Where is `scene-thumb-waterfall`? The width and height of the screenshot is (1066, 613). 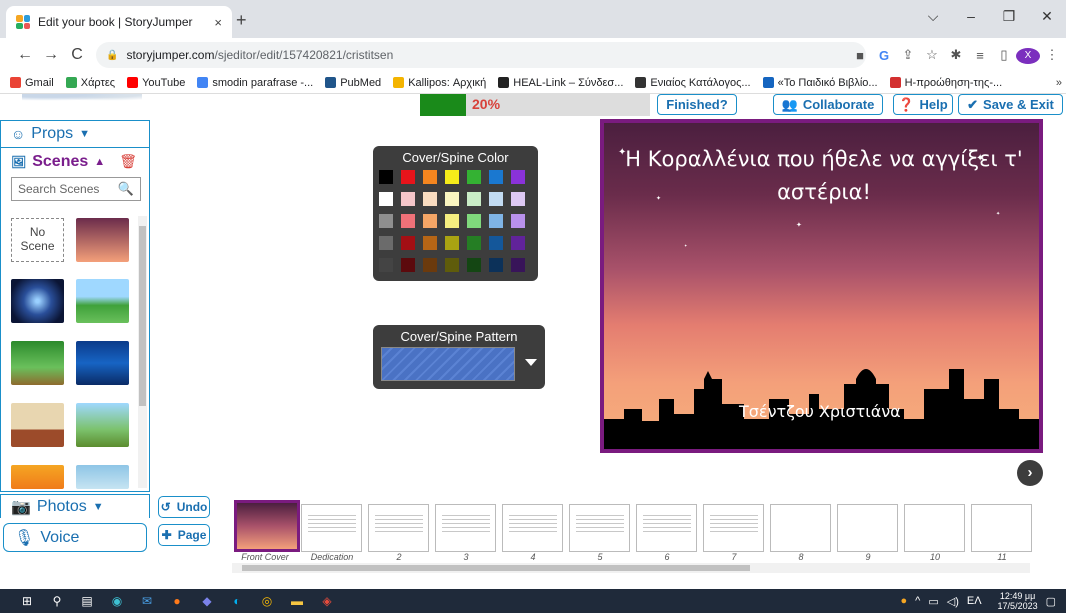 scene-thumb-waterfall is located at coordinates (102, 477).